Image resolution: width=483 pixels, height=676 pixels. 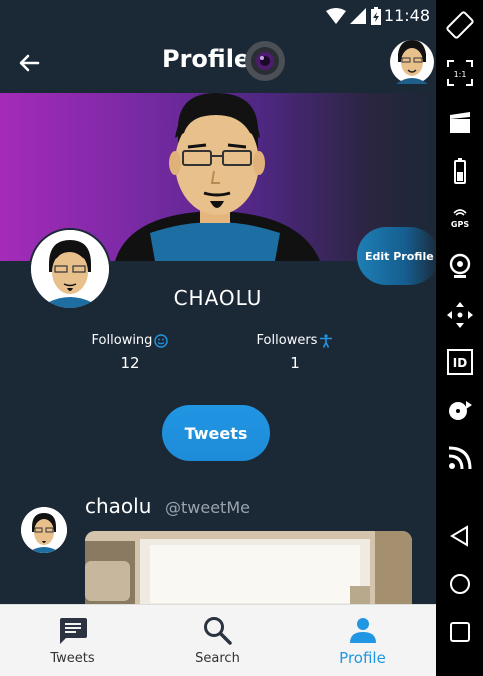 What do you see at coordinates (130, 350) in the screenshot?
I see `following-stat: Following 12` at bounding box center [130, 350].